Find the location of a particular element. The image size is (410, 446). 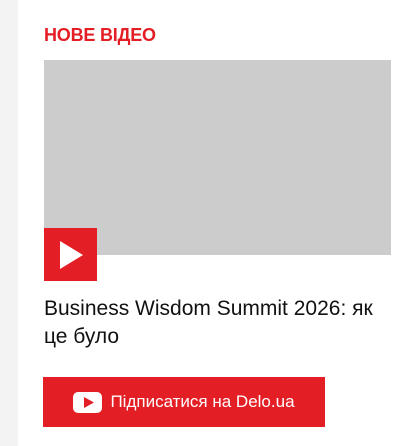

play-button is located at coordinates (70, 254).